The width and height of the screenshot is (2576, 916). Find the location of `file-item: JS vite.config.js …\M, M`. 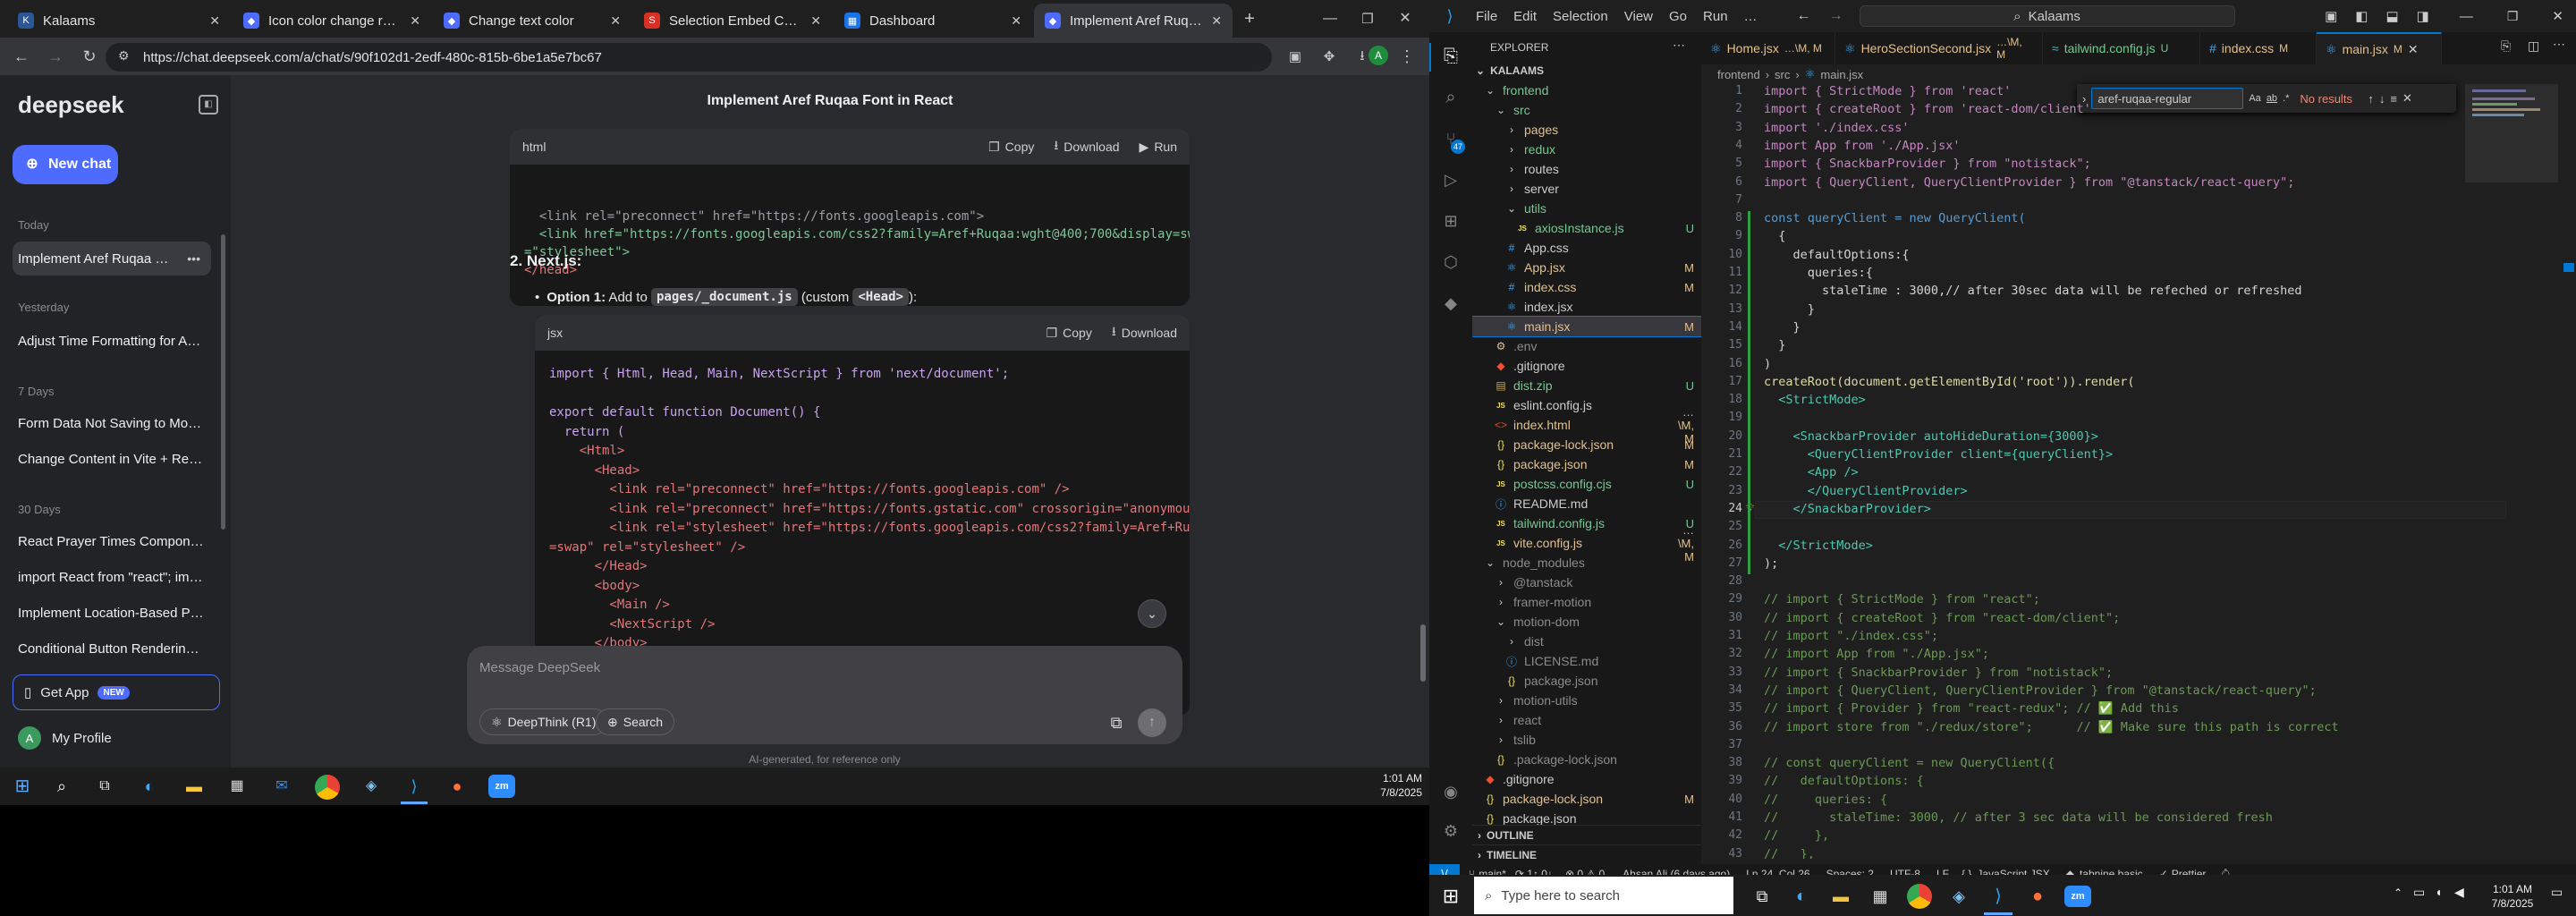

file-item: JS vite.config.js …\M, M is located at coordinates (1586, 543).